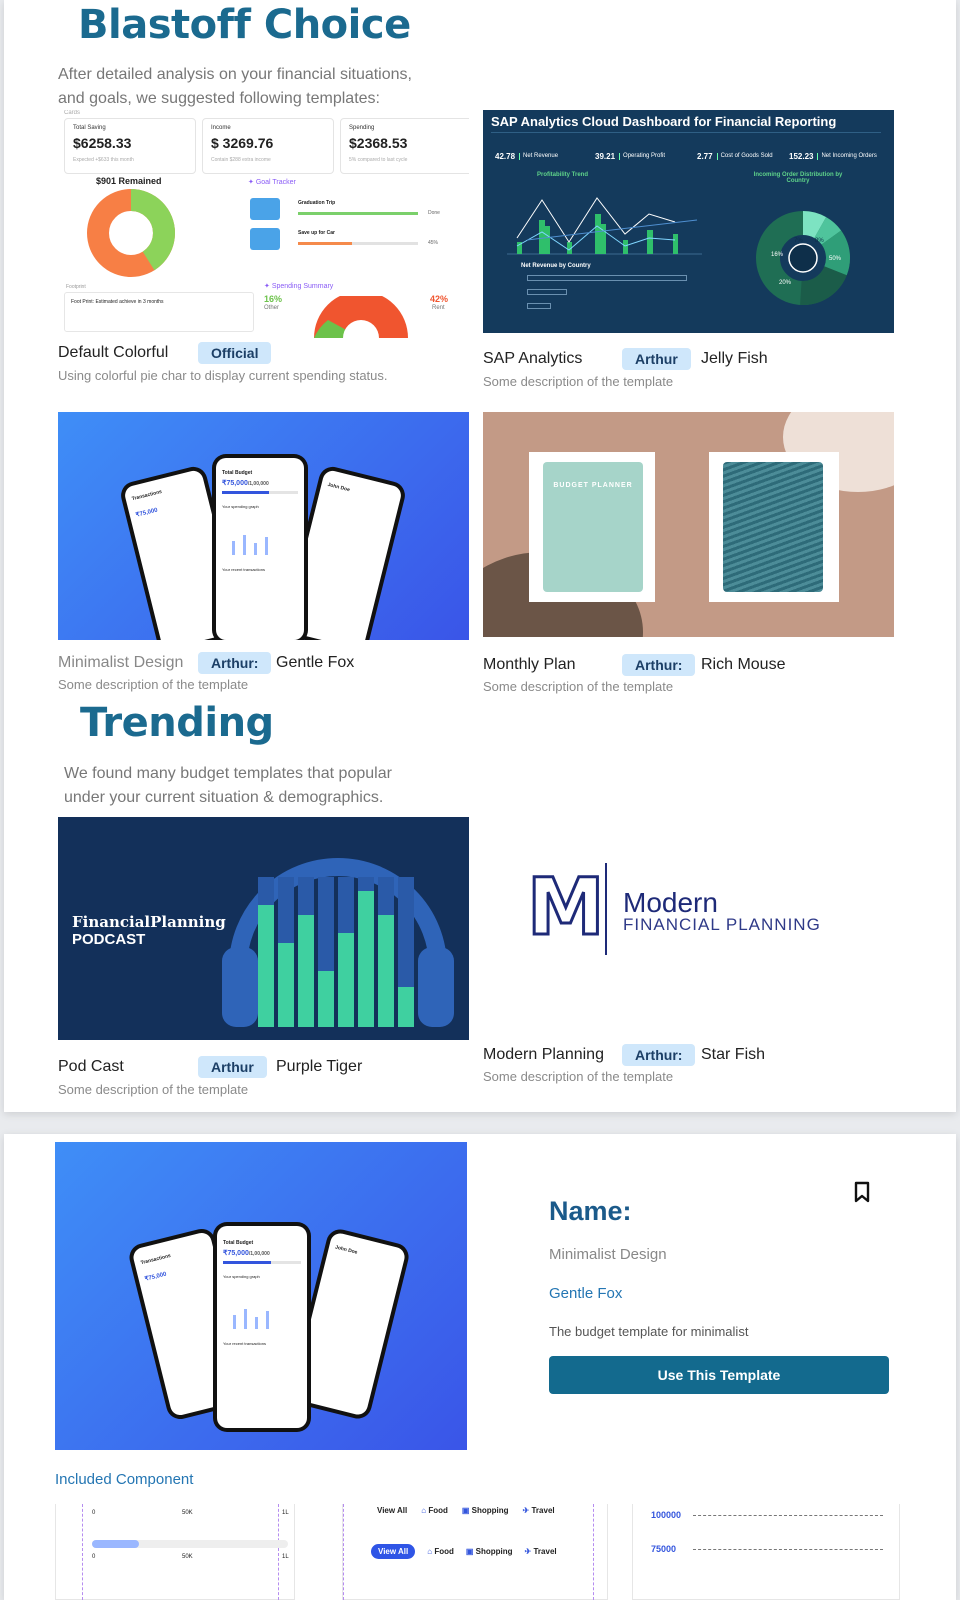 The width and height of the screenshot is (960, 1600). Describe the element at coordinates (688, 928) in the screenshot. I see `template-thumb-modern-planning: M Modern FINANCIAL PLANNING` at that location.